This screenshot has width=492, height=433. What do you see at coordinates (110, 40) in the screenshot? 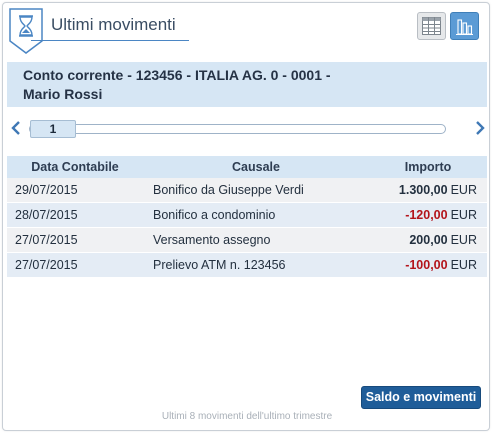
I see `title-underline` at bounding box center [110, 40].